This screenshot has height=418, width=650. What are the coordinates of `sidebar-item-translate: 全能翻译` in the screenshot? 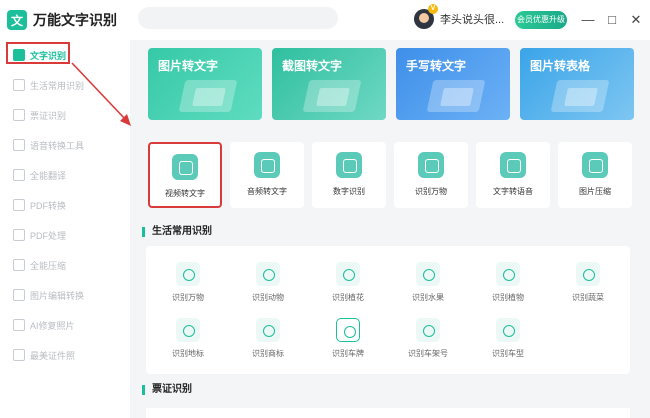 It's located at (65, 175).